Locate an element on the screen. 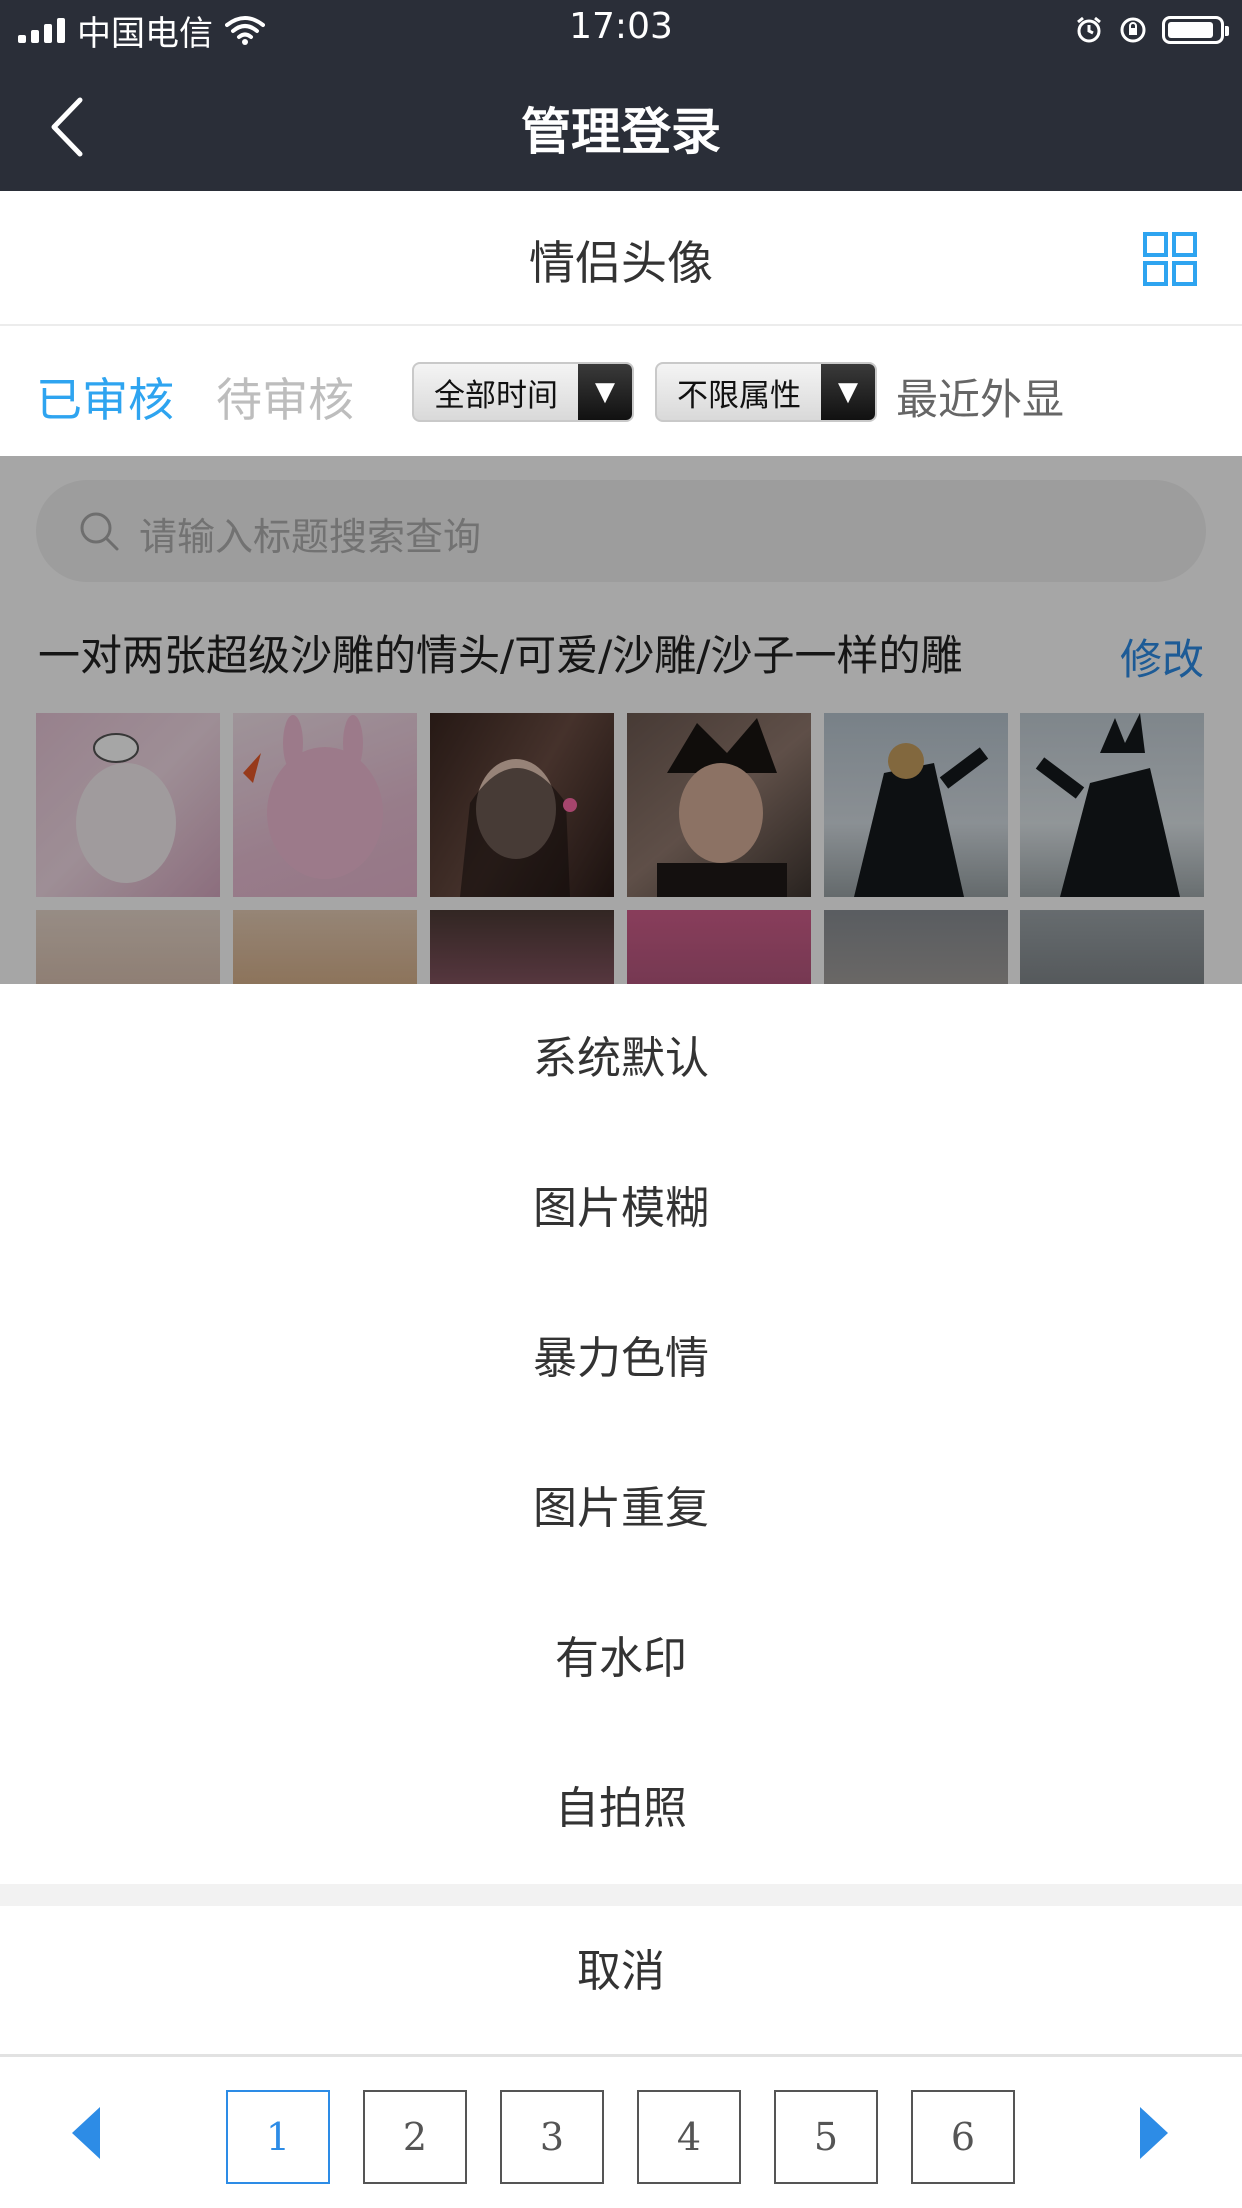  attribute-filter-label: 不限属性 is located at coordinates (739, 395).